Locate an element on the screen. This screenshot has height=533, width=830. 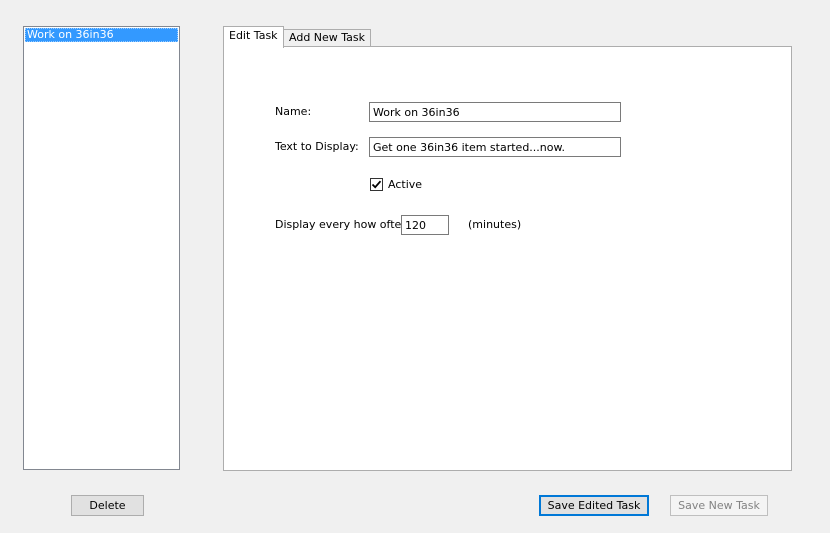
interval-label: Display every how often: is located at coordinates (343, 224).